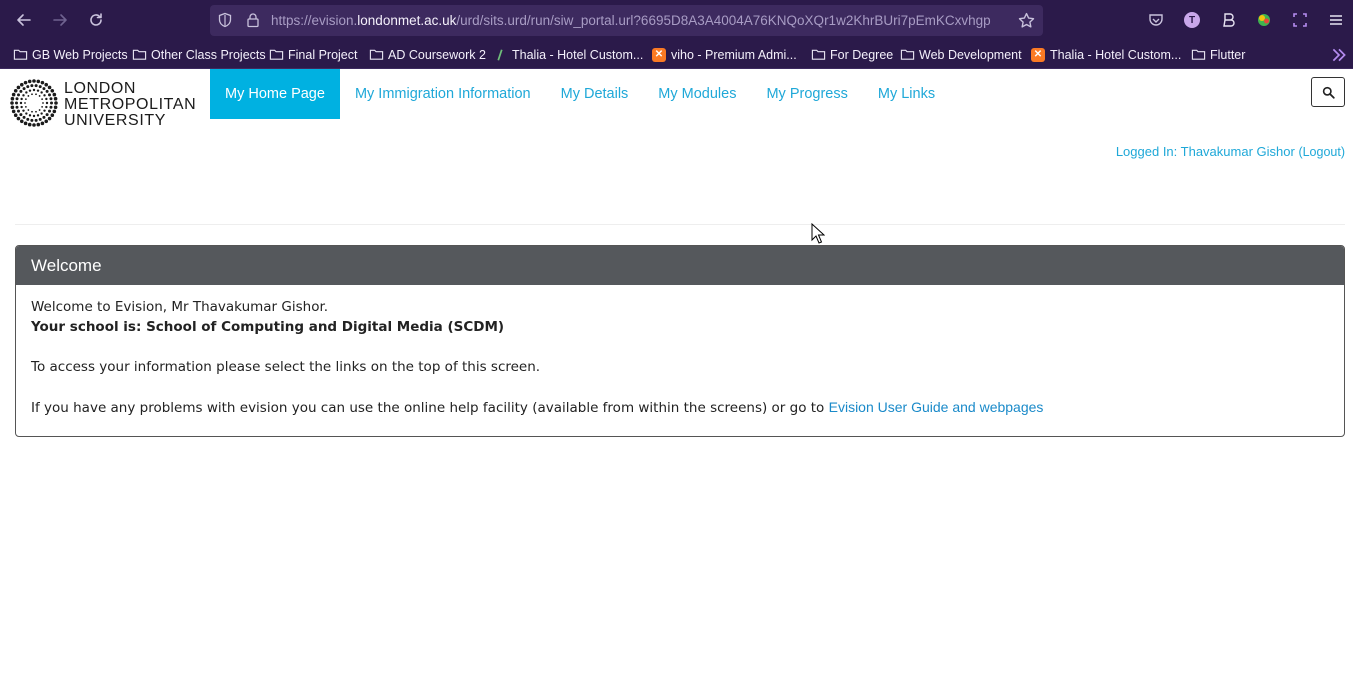 The width and height of the screenshot is (1353, 676). Describe the element at coordinates (697, 94) in the screenshot. I see `nav-my-modules: My Modules` at that location.